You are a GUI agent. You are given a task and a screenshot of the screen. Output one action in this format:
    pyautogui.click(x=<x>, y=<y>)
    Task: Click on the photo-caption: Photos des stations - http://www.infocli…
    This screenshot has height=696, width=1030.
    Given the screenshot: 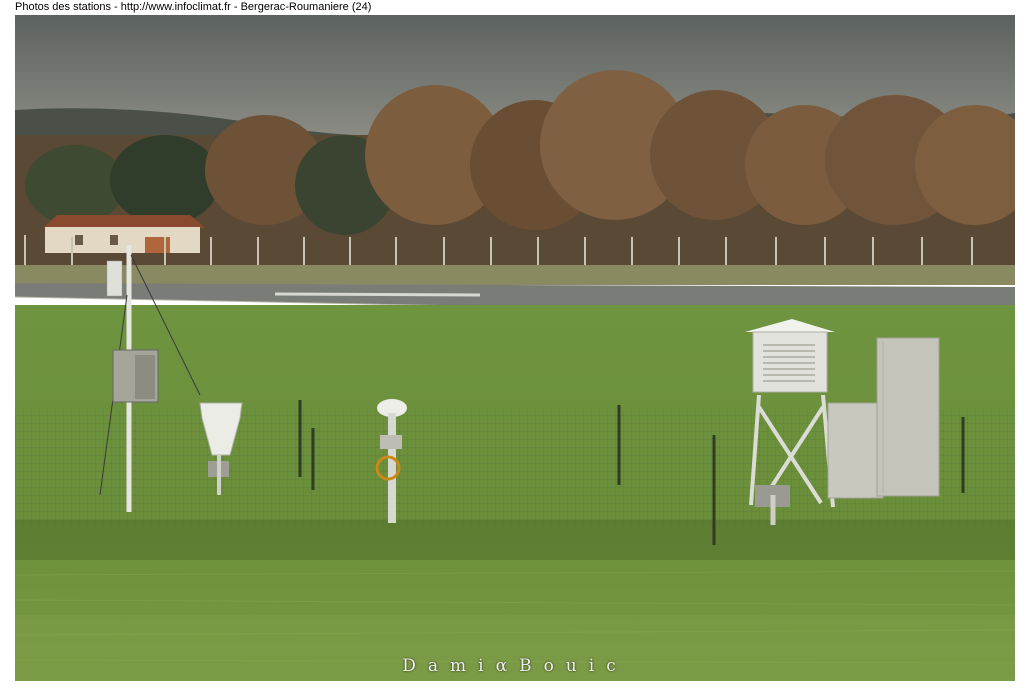 What is the action you would take?
    pyautogui.click(x=193, y=7)
    